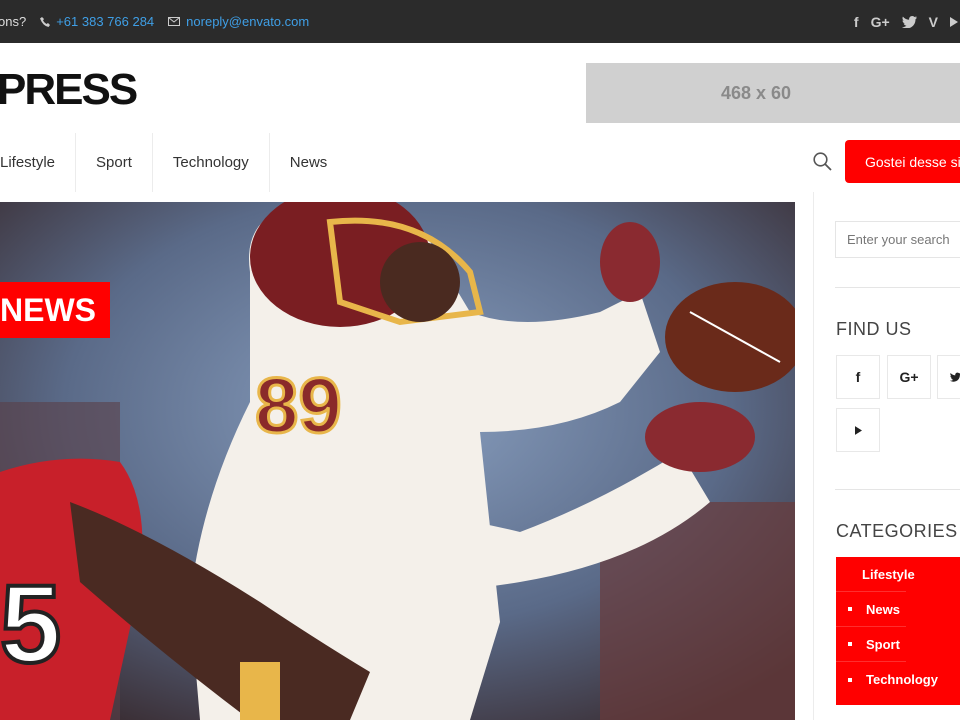 This screenshot has width=960, height=720. Describe the element at coordinates (45, 21) in the screenshot. I see `phone-icon` at that location.